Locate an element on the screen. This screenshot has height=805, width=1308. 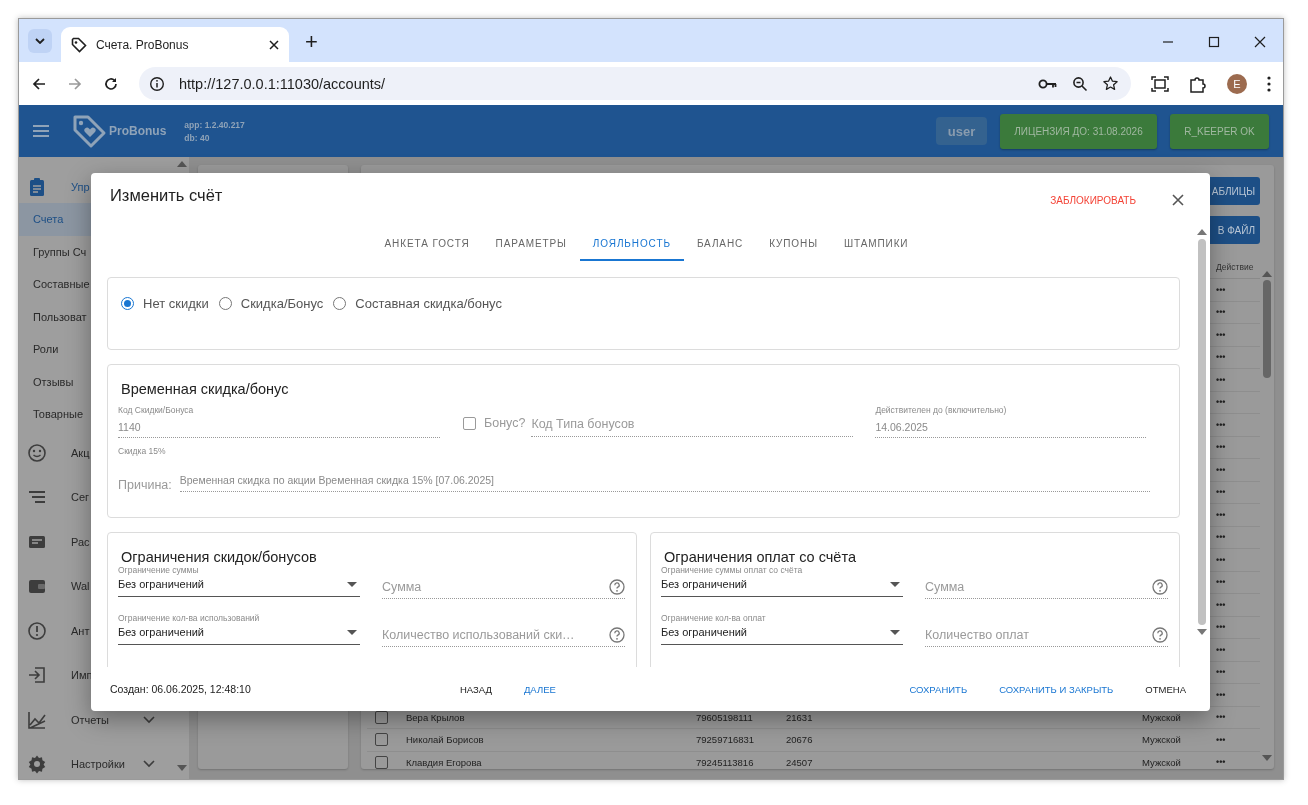
field-label: Ограничение кол-ва оплат is located at coordinates (714, 618).